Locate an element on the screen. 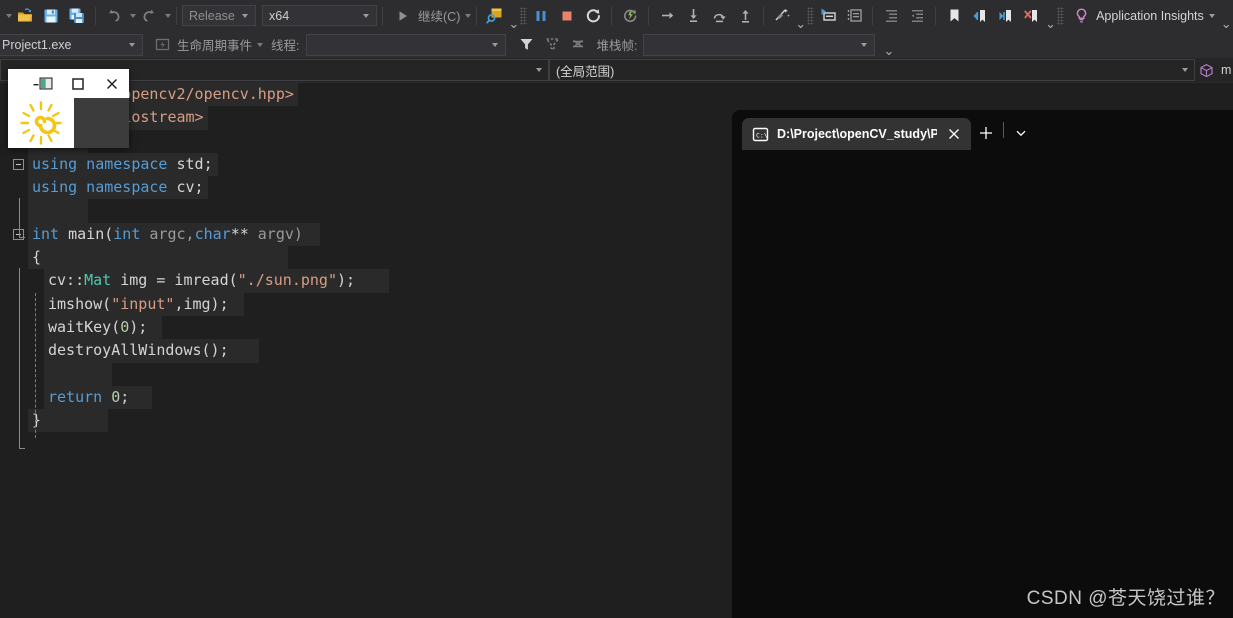  apply-thread-filter-button is located at coordinates (527, 45).